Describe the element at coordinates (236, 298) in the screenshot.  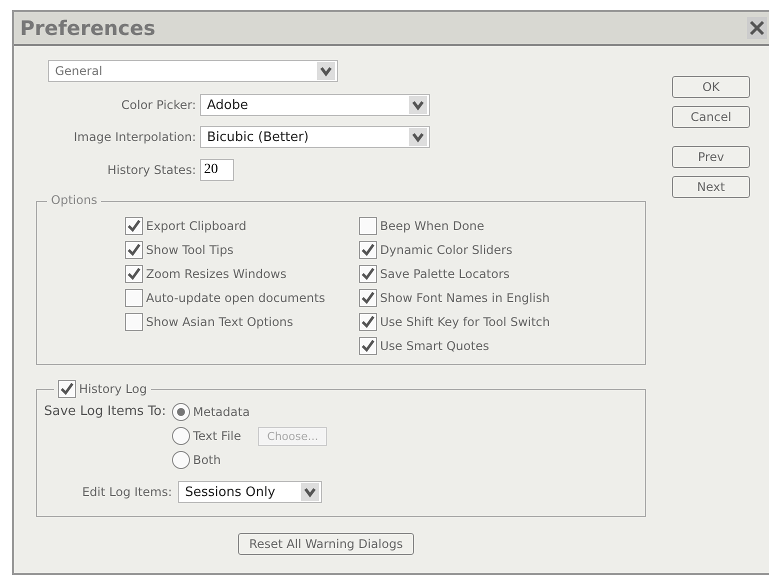
I see `checkbox-label: Auto-update open documents` at that location.